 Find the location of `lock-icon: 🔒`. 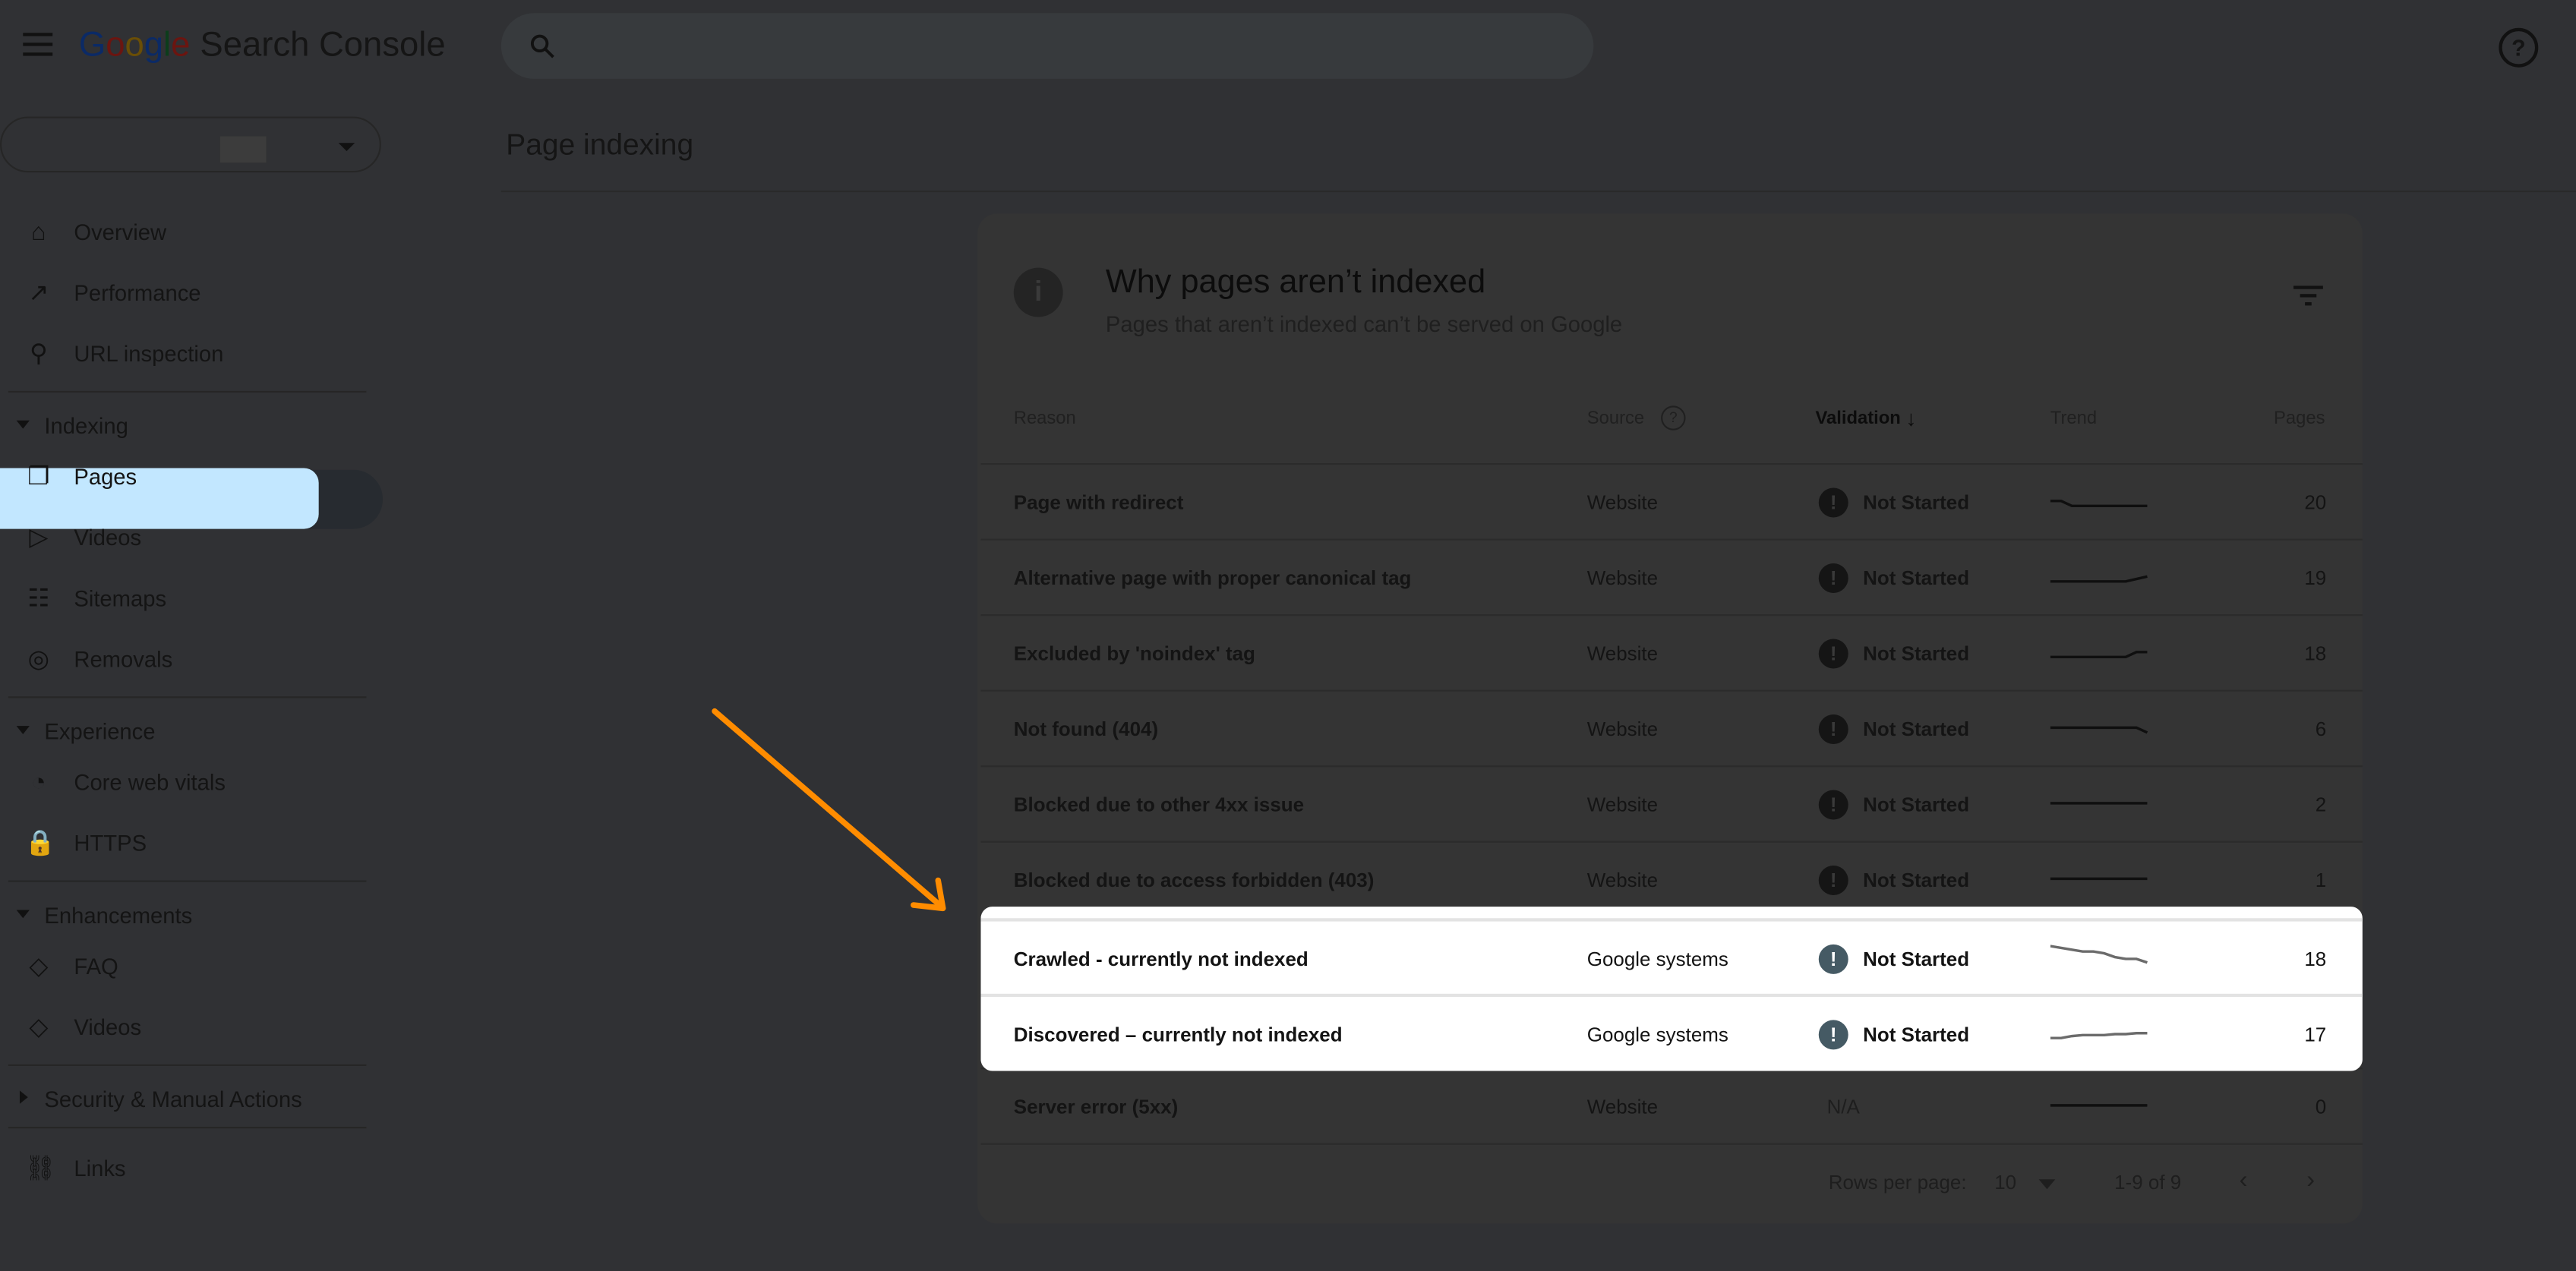

lock-icon: 🔒 is located at coordinates (39, 844).